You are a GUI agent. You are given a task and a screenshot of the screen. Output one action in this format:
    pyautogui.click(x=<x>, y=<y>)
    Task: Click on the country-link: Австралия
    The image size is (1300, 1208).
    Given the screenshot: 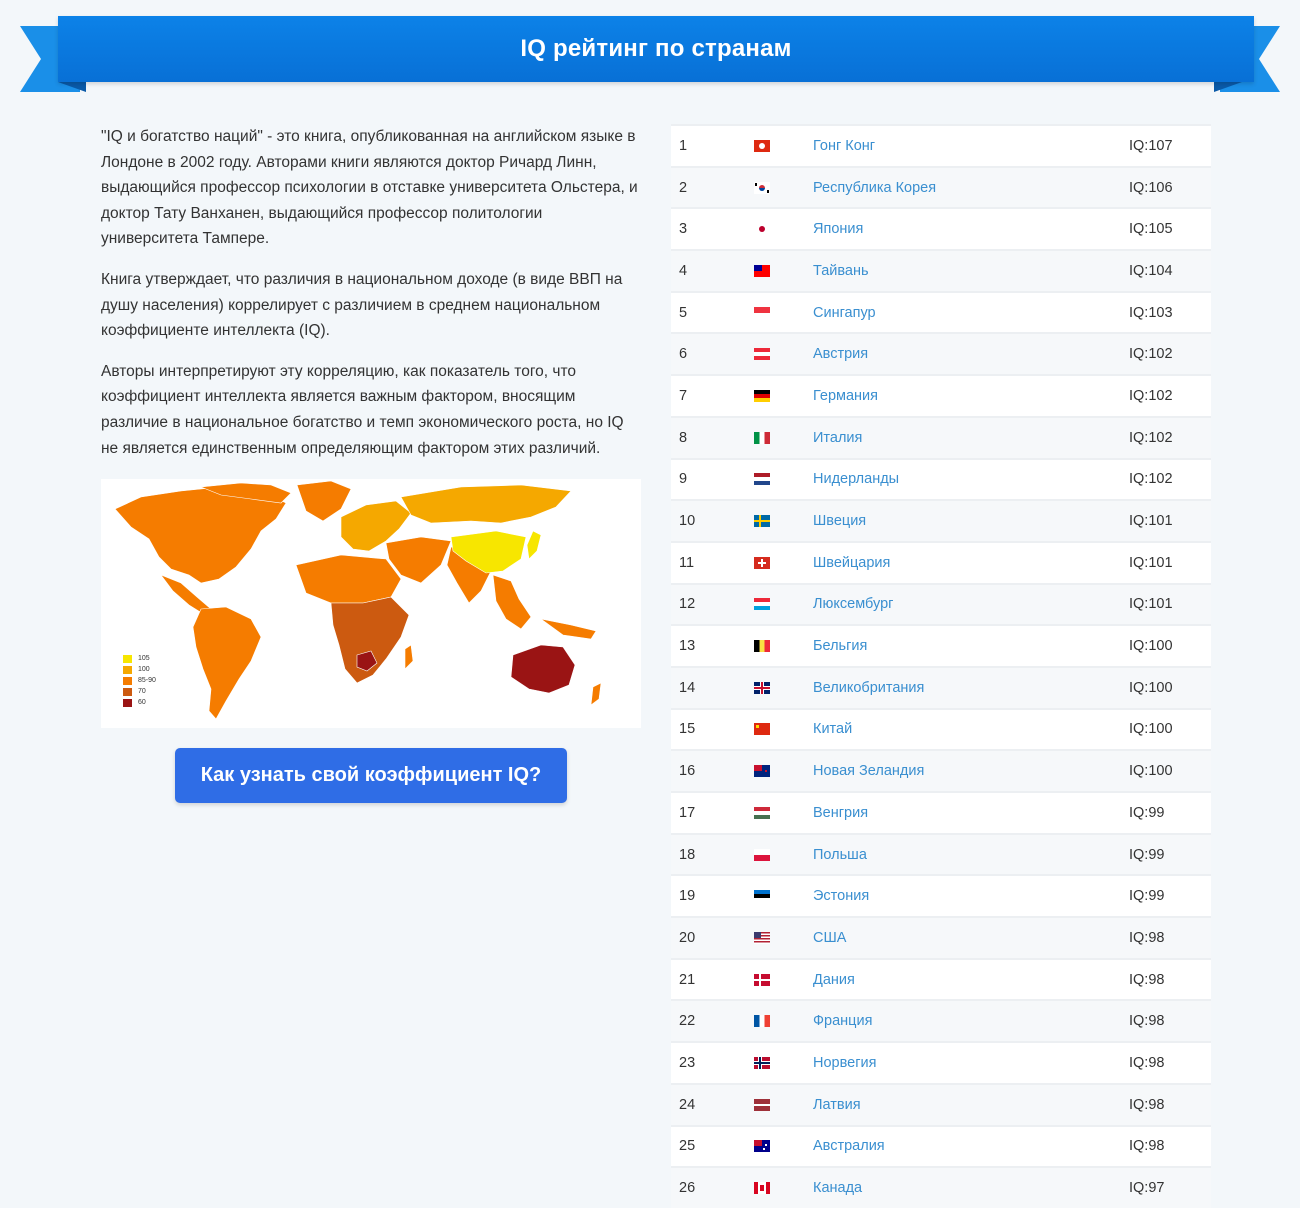 What is the action you would take?
    pyautogui.click(x=971, y=1146)
    